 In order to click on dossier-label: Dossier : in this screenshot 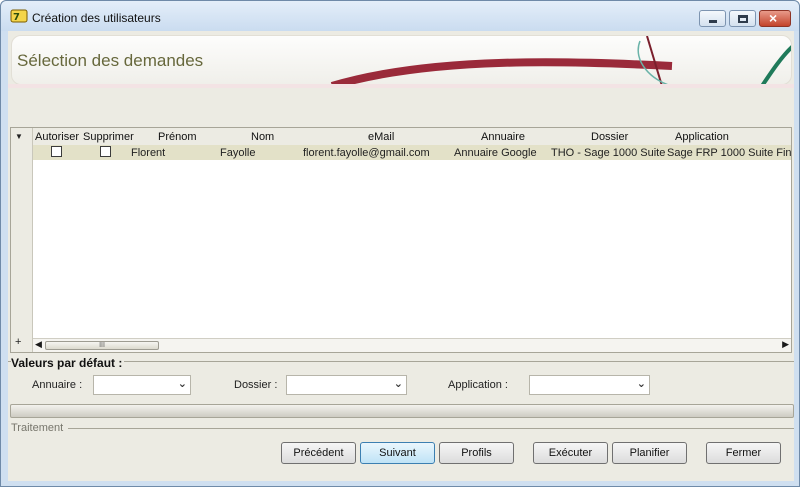, I will do `click(256, 385)`.